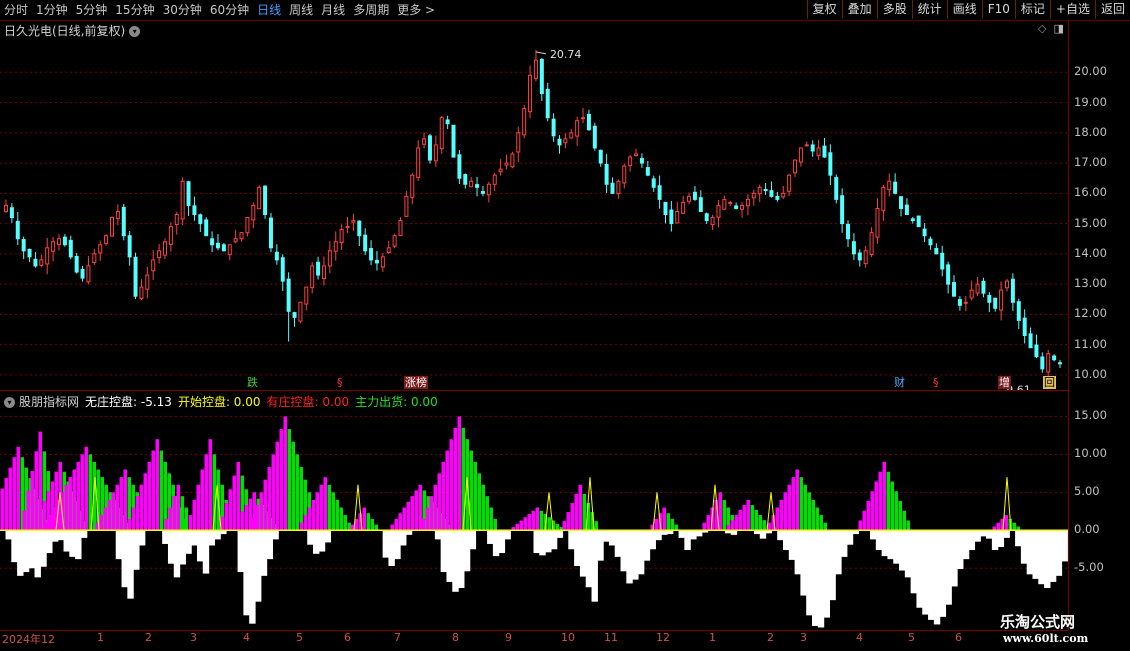 Image resolution: width=1130 pixels, height=651 pixels. What do you see at coordinates (333, 10) in the screenshot?
I see `period-tab: 月线` at bounding box center [333, 10].